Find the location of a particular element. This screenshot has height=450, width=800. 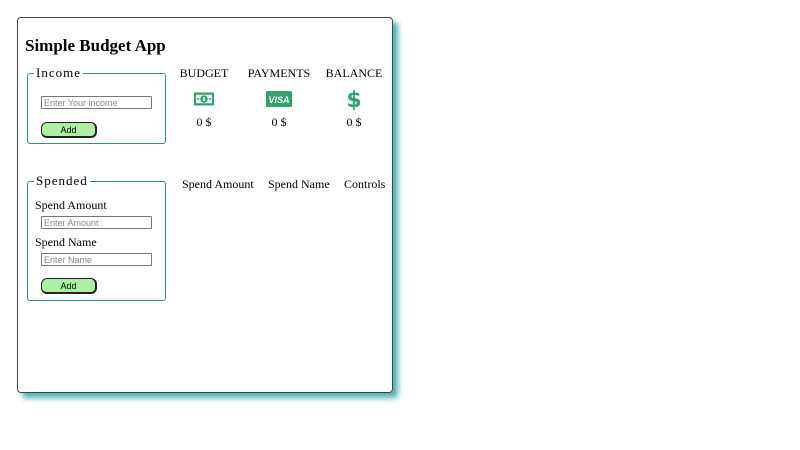

spend-legend: Spended is located at coordinates (62, 180).